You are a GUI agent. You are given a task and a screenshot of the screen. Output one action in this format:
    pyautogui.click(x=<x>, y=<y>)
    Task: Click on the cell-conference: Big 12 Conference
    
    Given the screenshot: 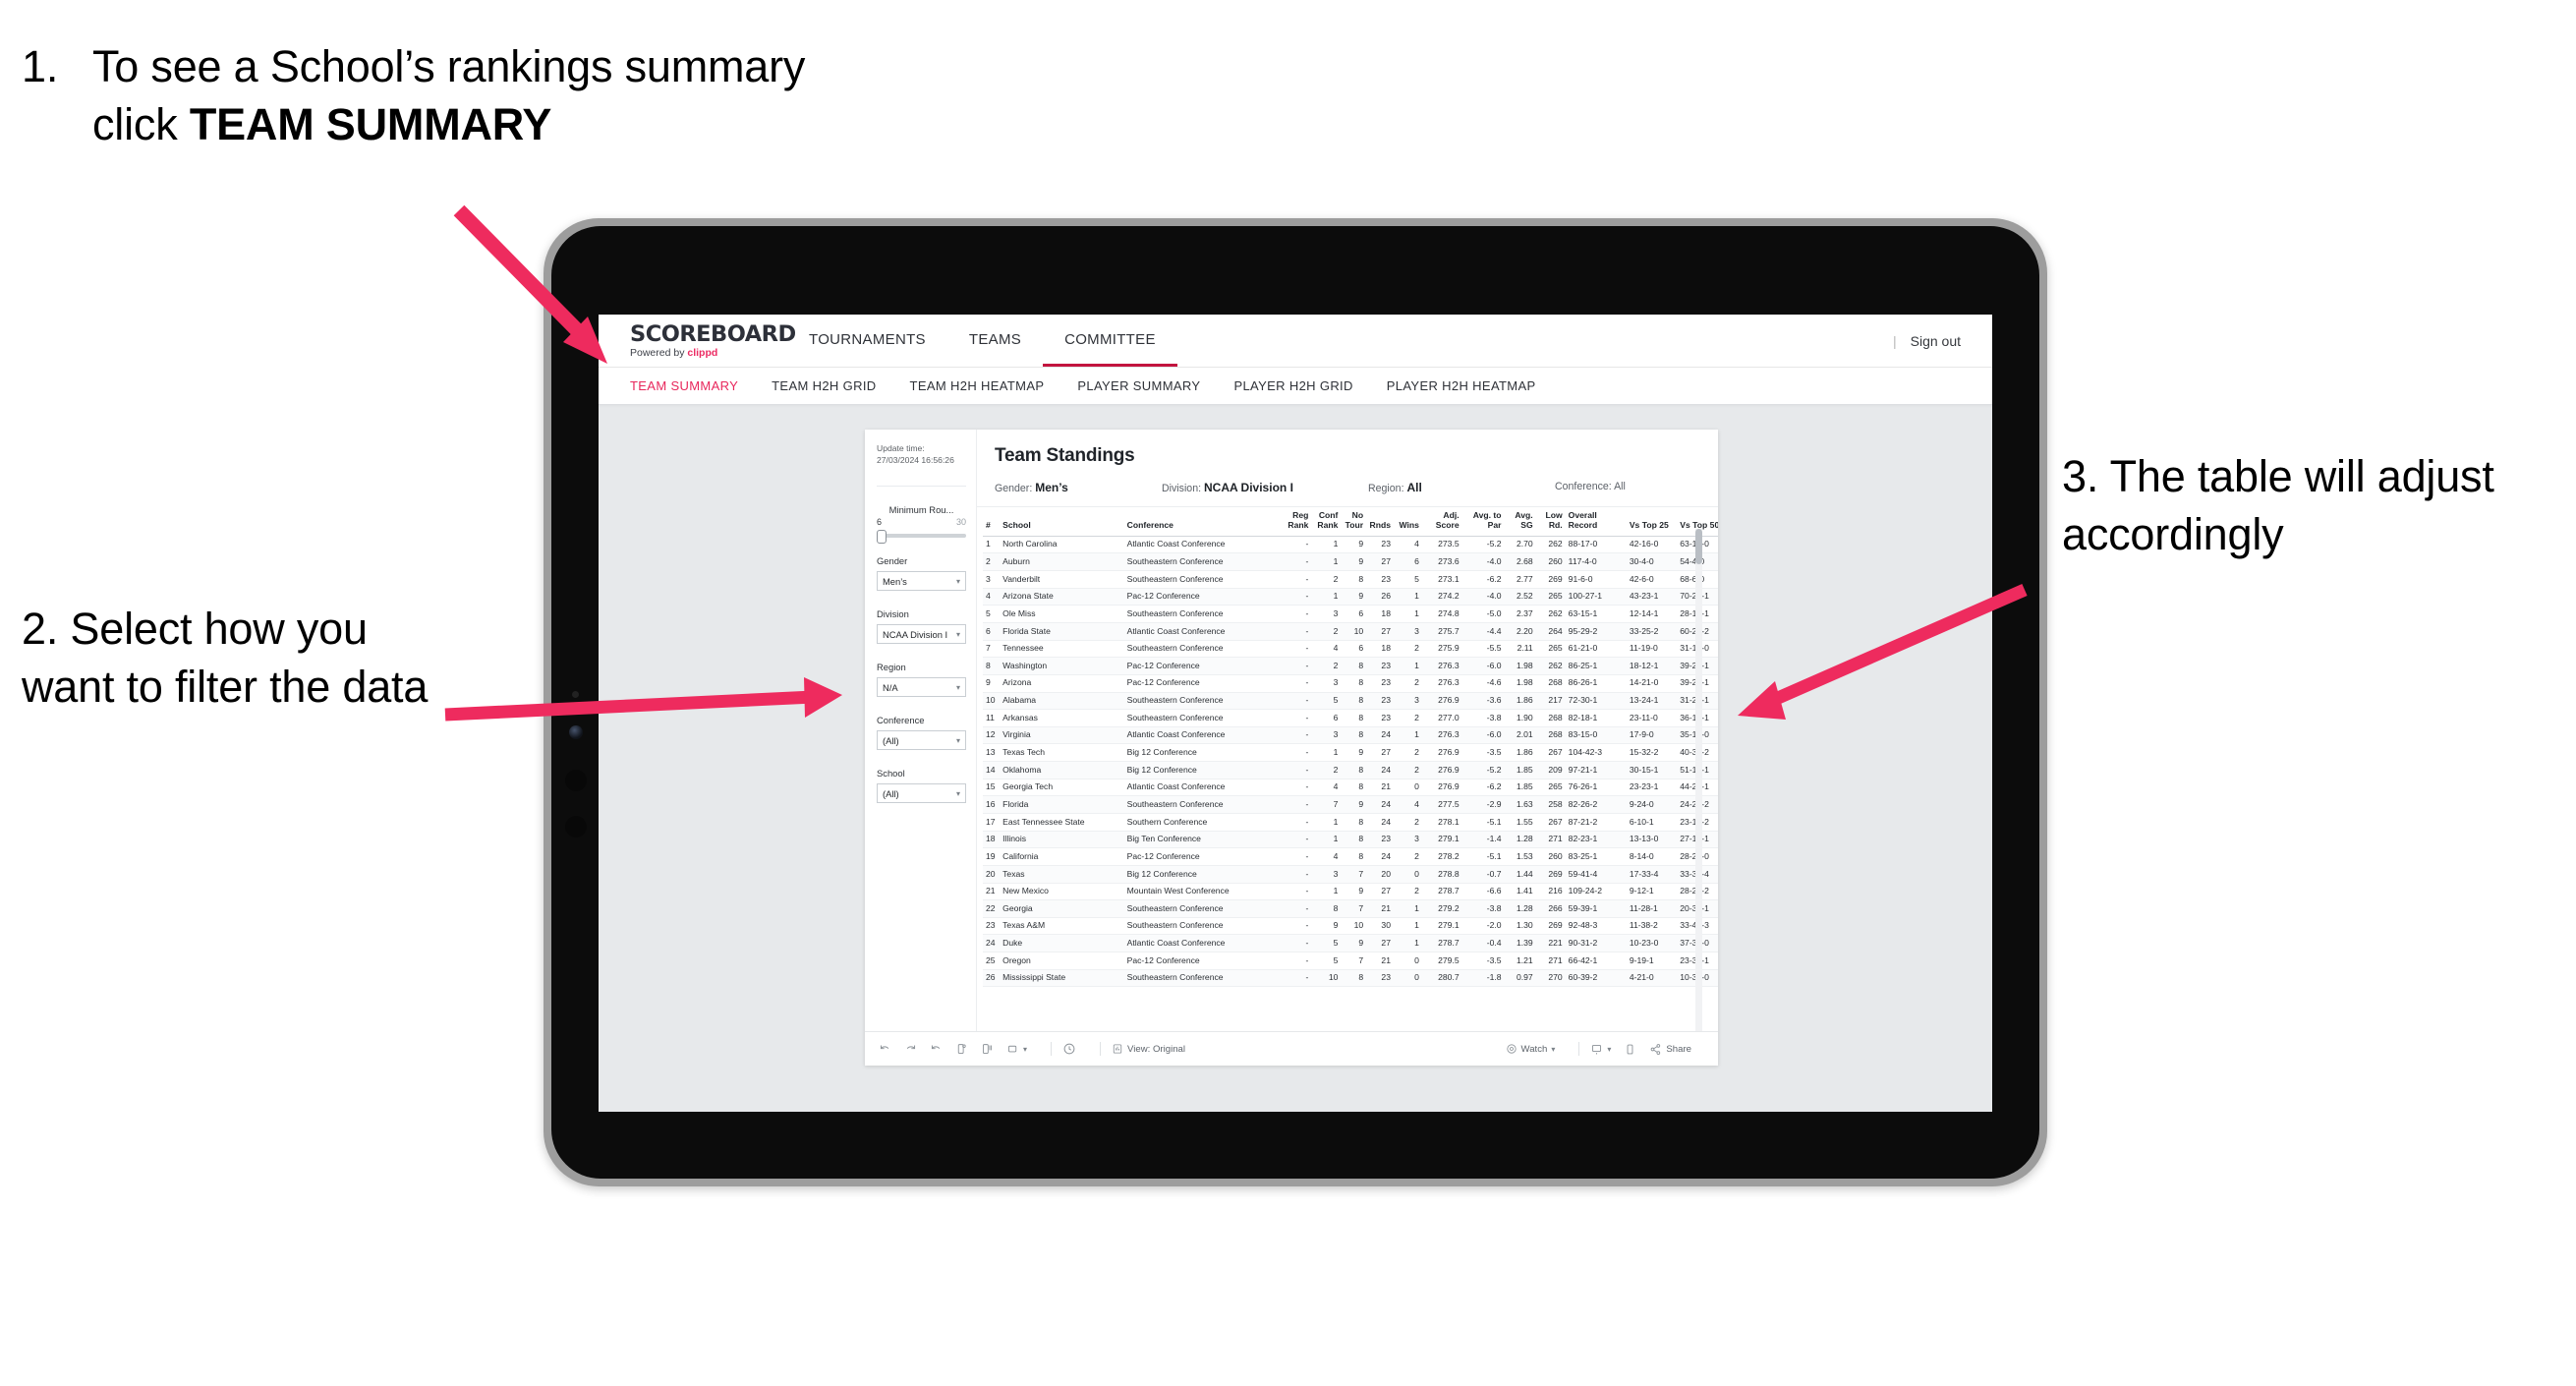 What is the action you would take?
    pyautogui.click(x=1204, y=875)
    